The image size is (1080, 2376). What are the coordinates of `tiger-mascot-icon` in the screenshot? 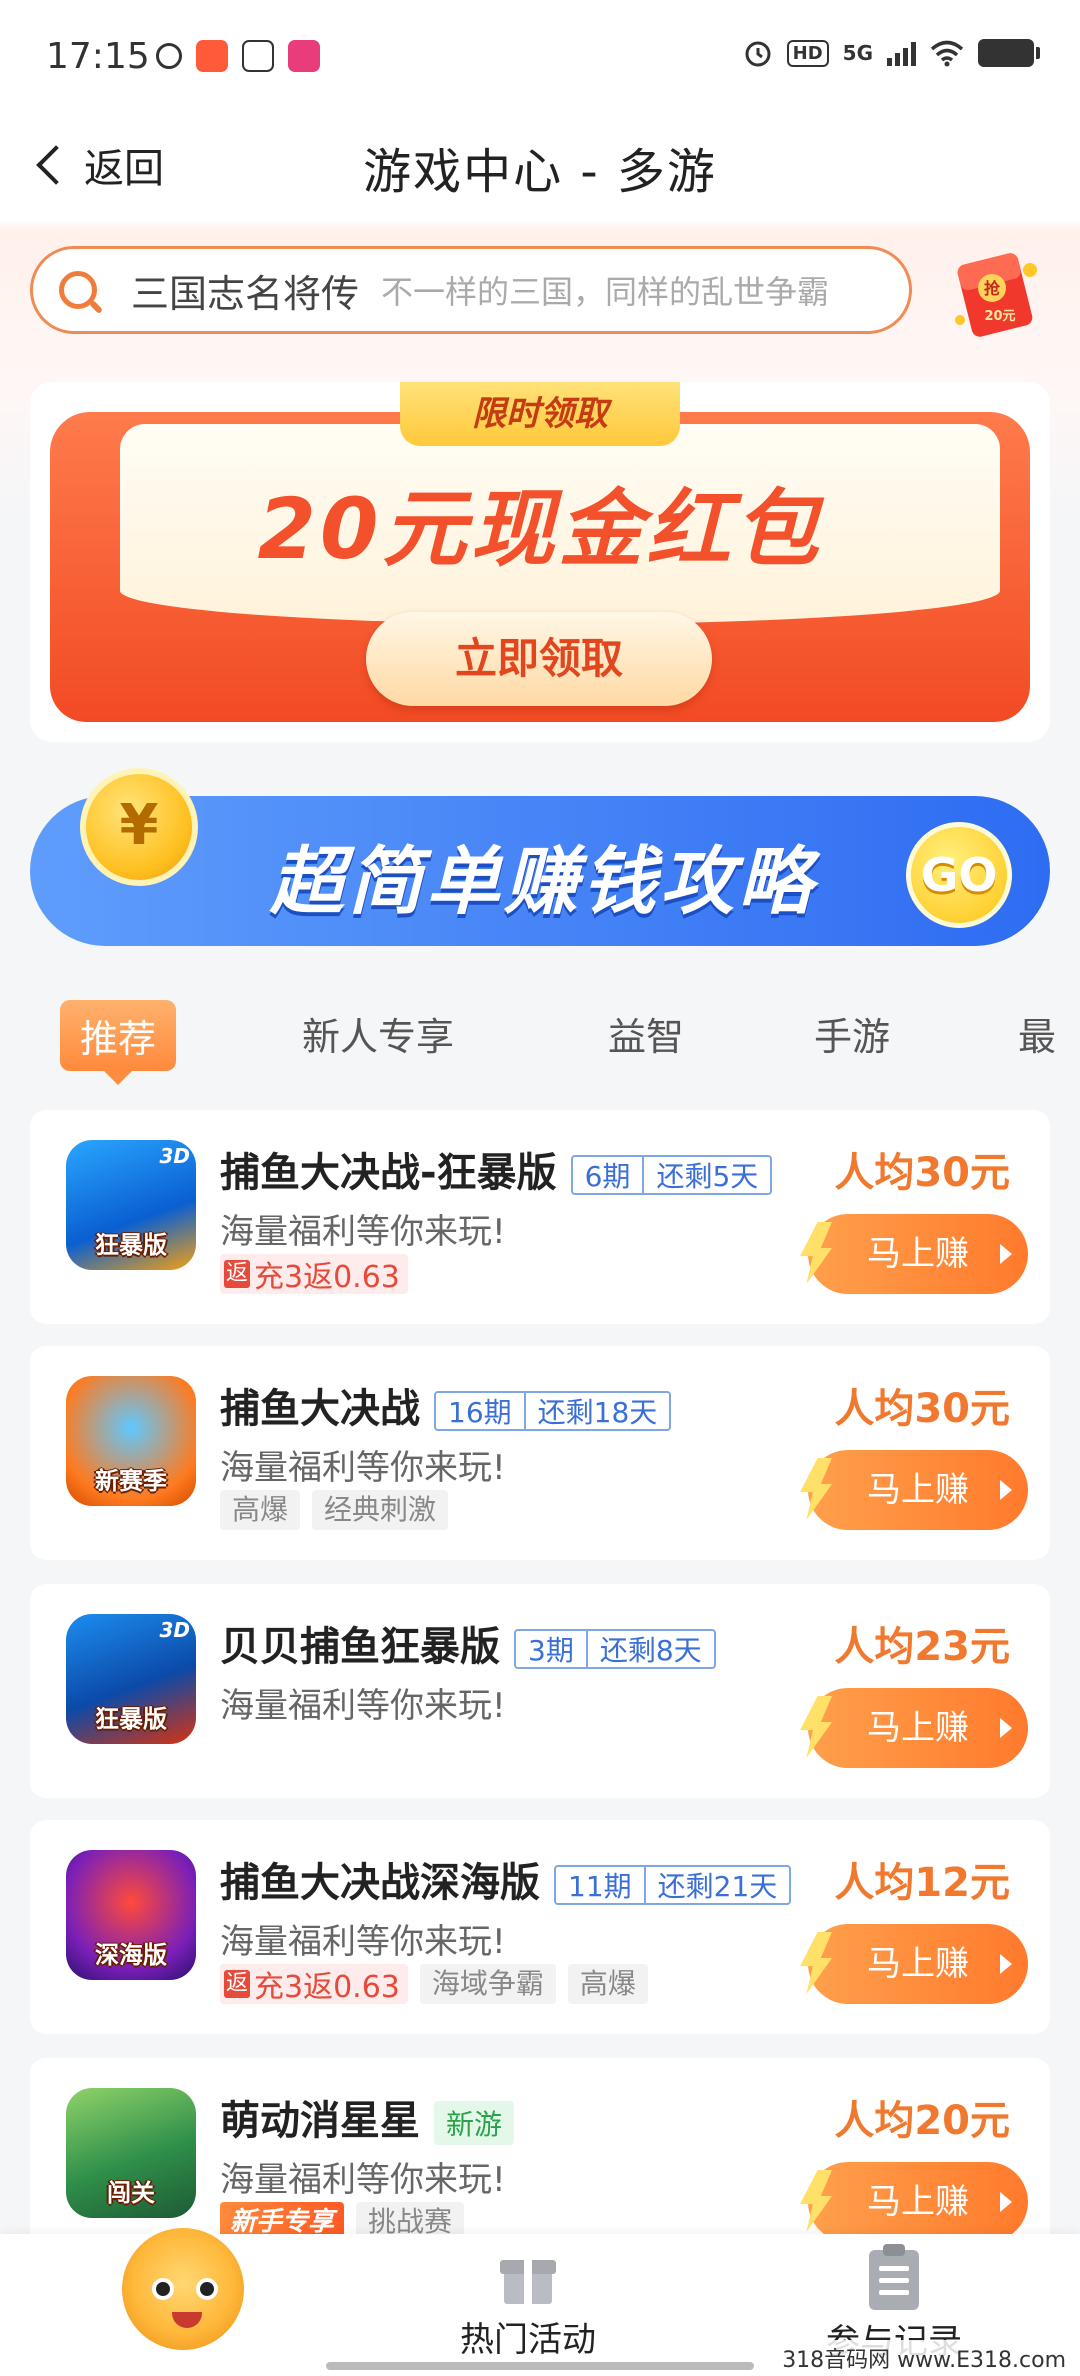 It's located at (183, 2289).